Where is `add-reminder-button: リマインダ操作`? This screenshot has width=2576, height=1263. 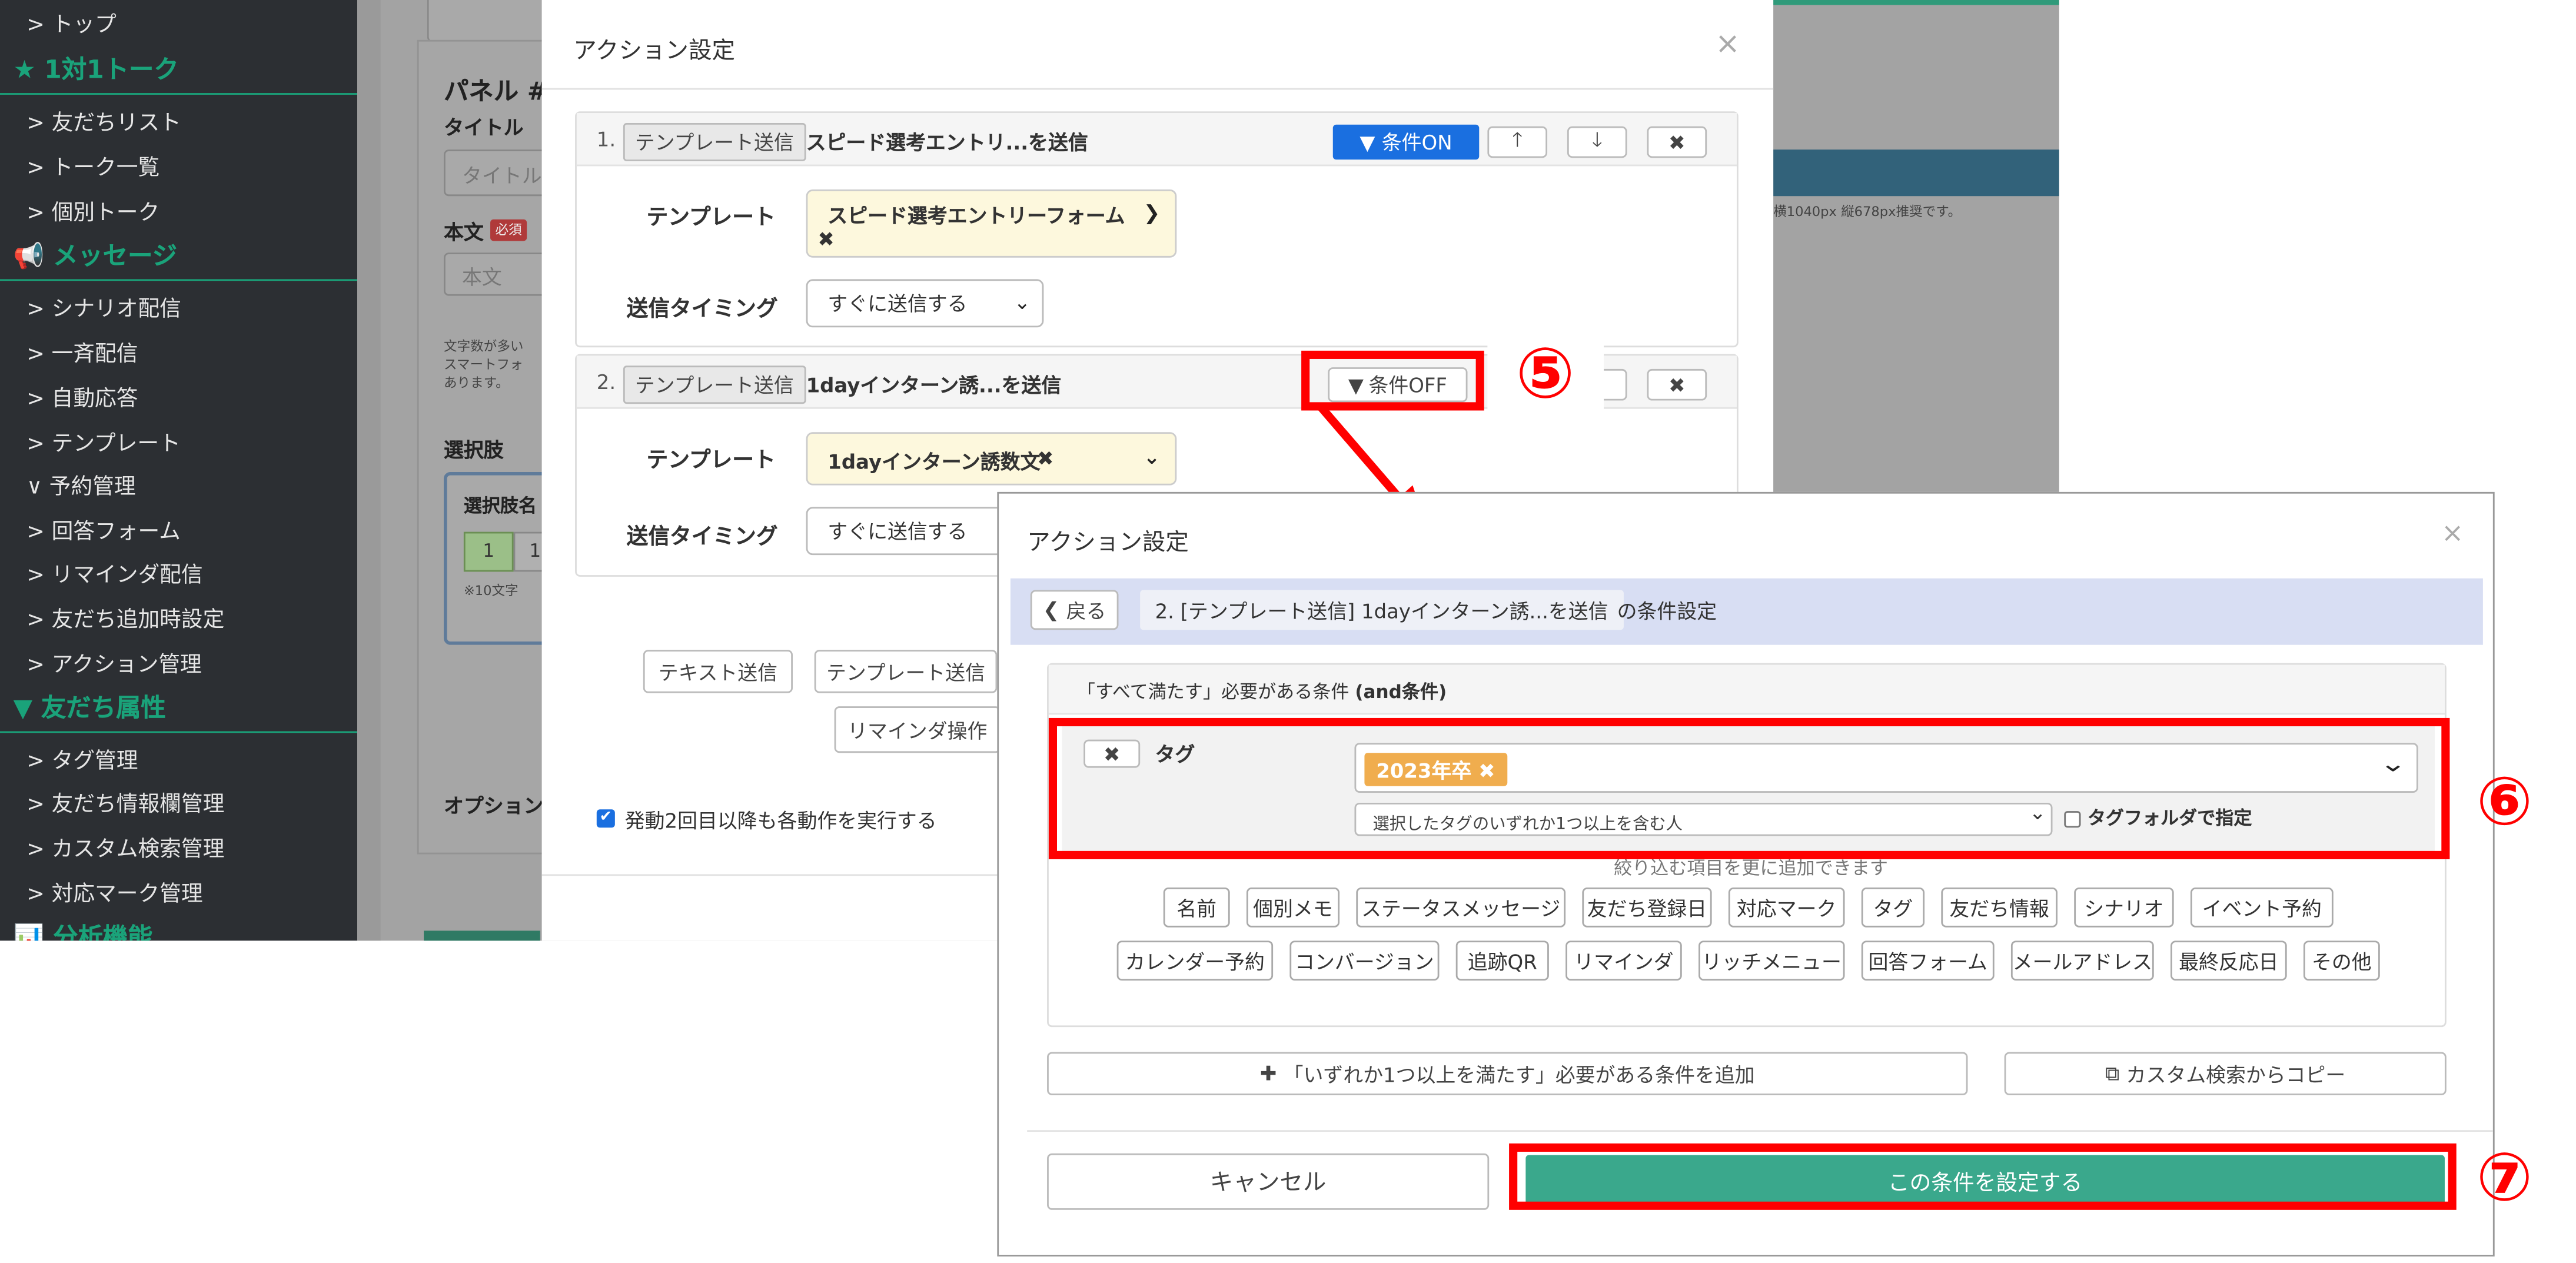
add-reminder-button: リマインダ操作 is located at coordinates (917, 729).